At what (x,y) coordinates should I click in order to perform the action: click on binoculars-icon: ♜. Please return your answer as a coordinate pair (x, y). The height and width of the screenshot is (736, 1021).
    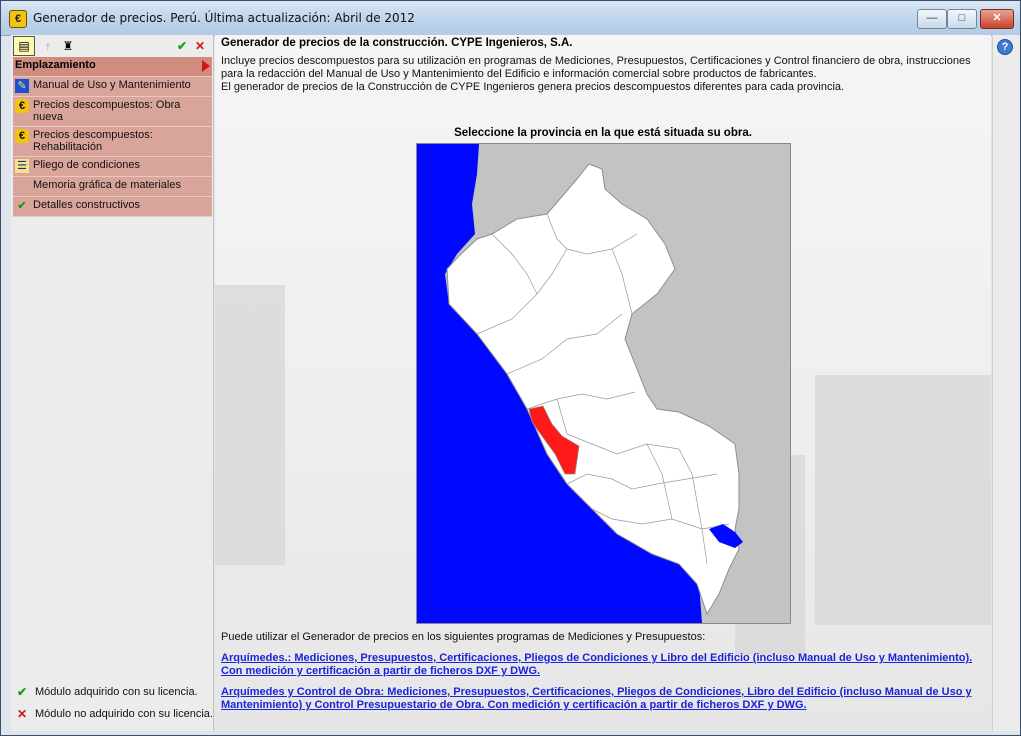
    Looking at the image, I should click on (68, 46).